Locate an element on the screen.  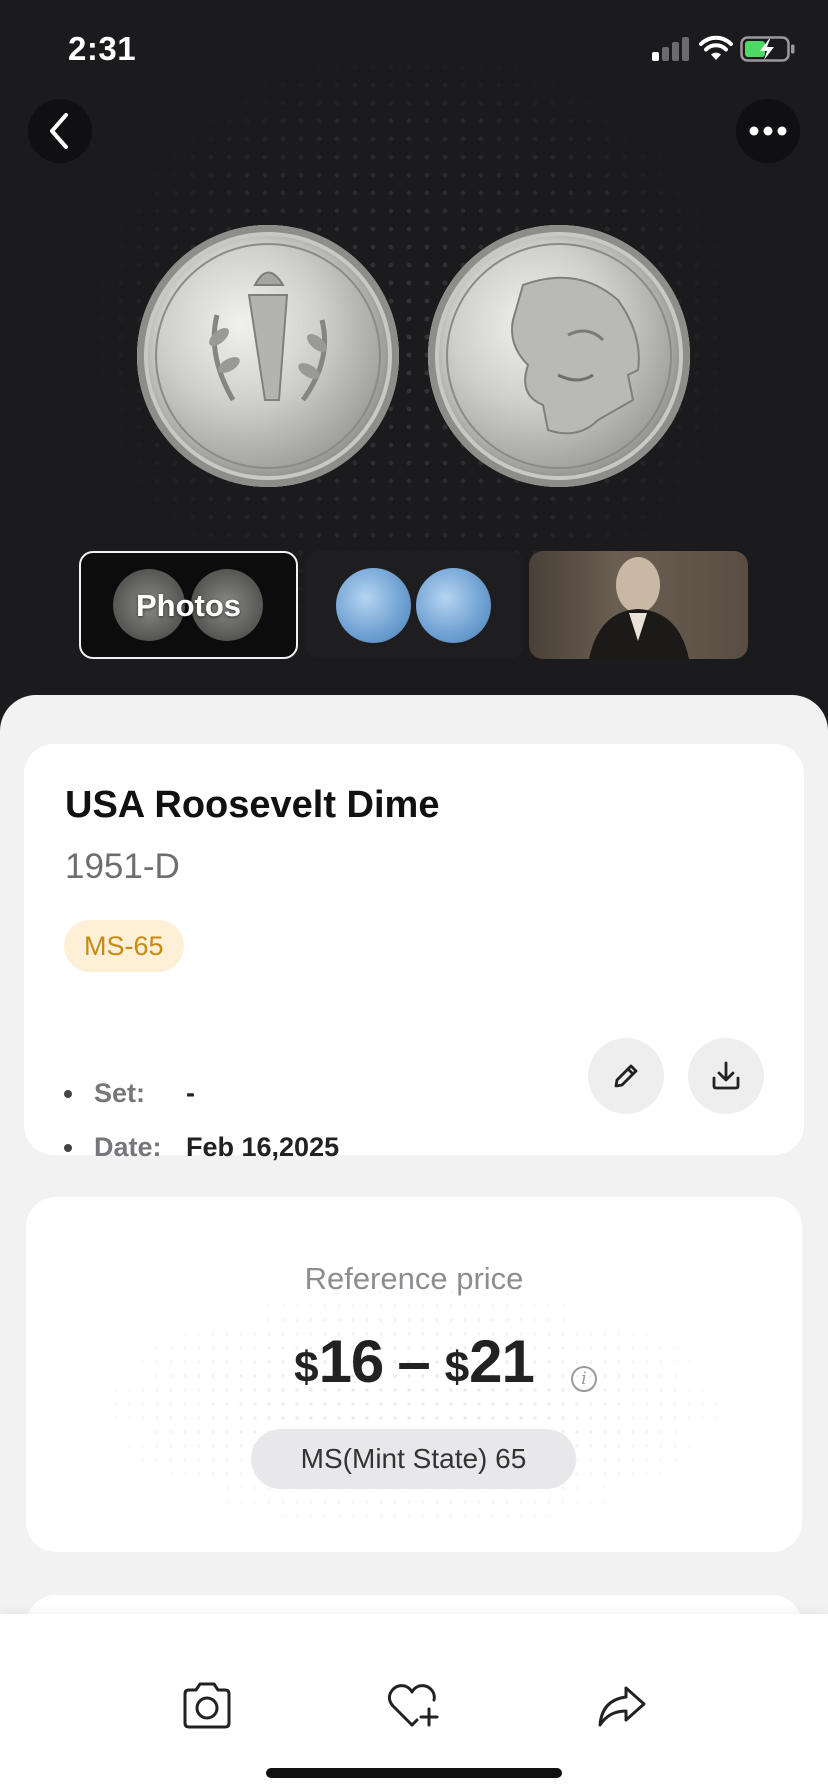
add-favorite-button is located at coordinates (414, 1706).